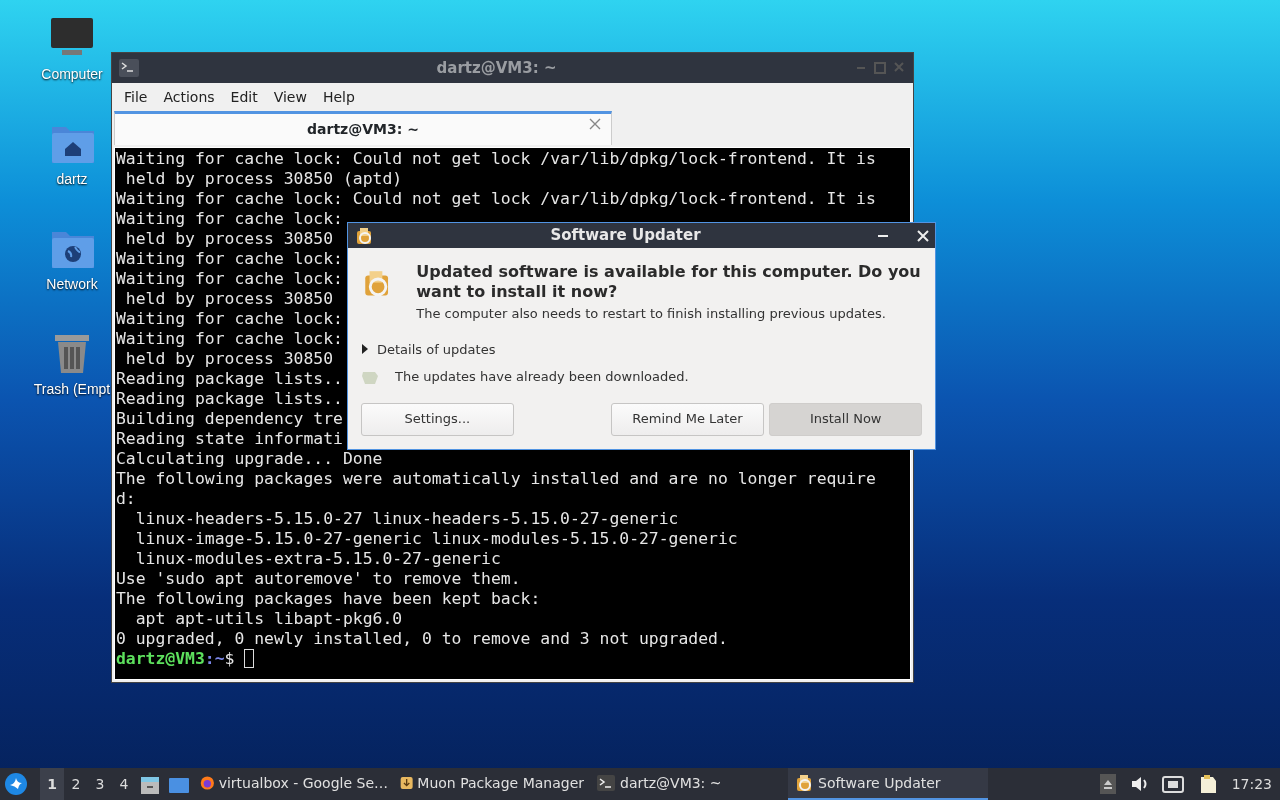 This screenshot has height=800, width=1280. I want to click on workspace-button: 3, so click(100, 784).